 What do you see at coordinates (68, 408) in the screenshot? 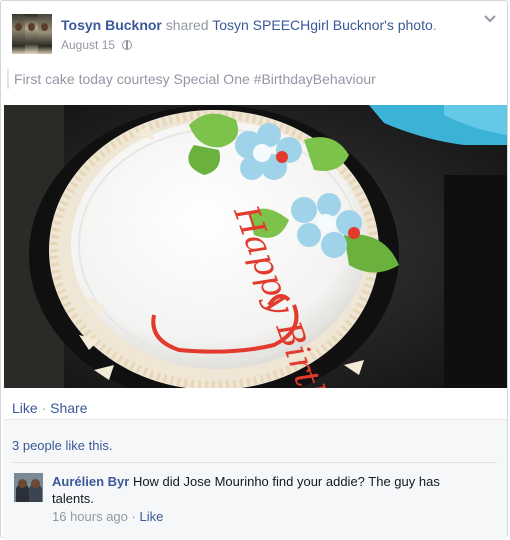
I see `share-button: Share` at bounding box center [68, 408].